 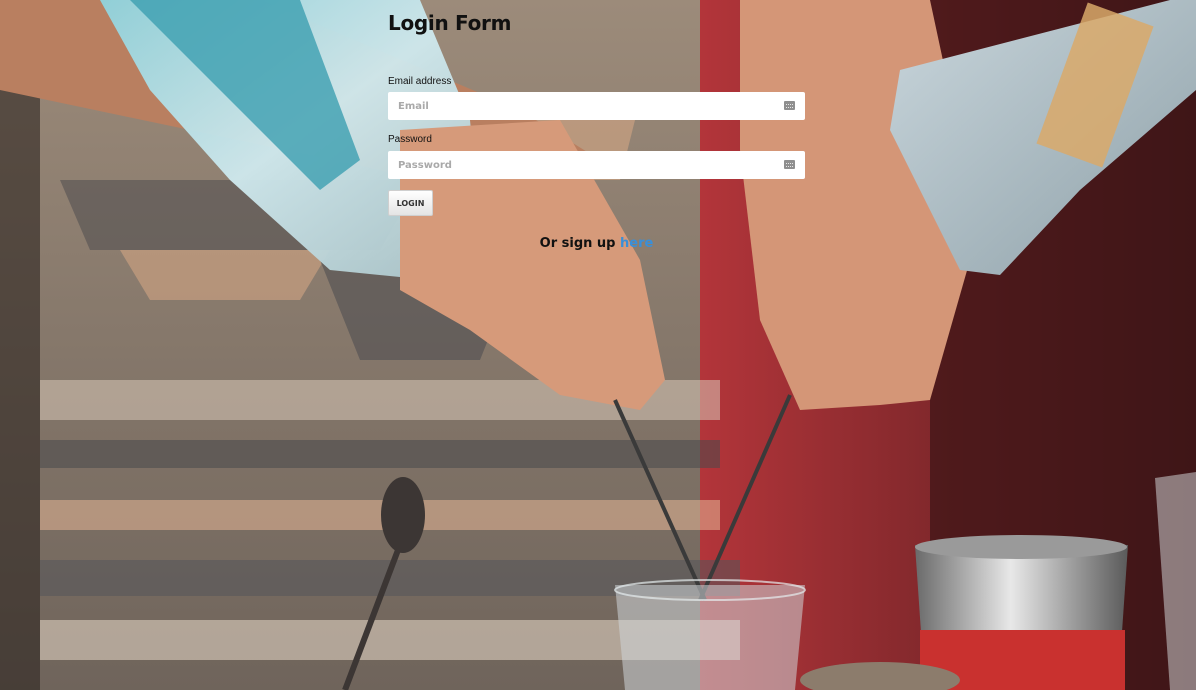 I want to click on page-title: Login Form, so click(x=450, y=23).